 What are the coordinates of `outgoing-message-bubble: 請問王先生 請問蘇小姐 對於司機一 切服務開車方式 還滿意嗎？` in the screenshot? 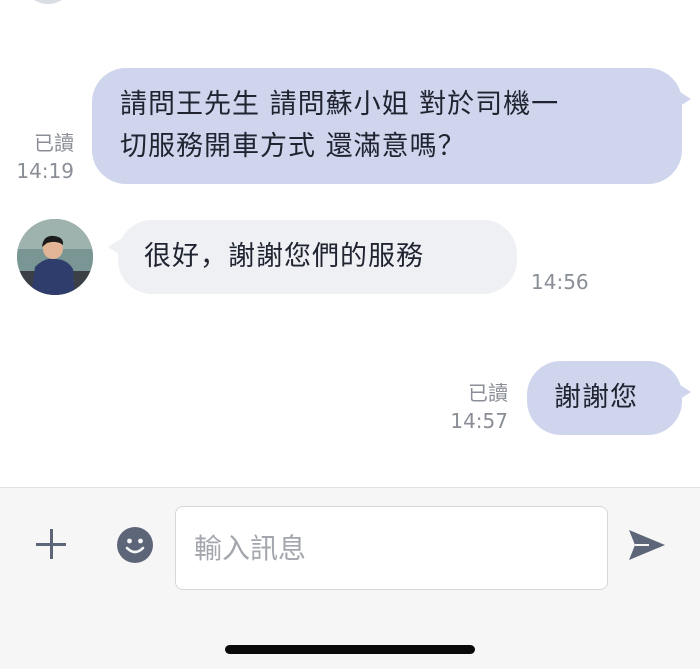 It's located at (391, 126).